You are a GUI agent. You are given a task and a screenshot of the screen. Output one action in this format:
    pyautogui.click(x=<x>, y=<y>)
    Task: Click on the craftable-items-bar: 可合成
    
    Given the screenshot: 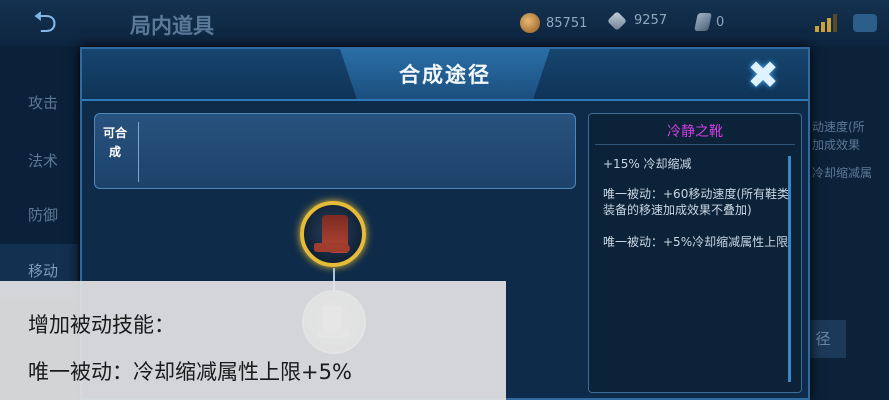 What is the action you would take?
    pyautogui.click(x=335, y=151)
    